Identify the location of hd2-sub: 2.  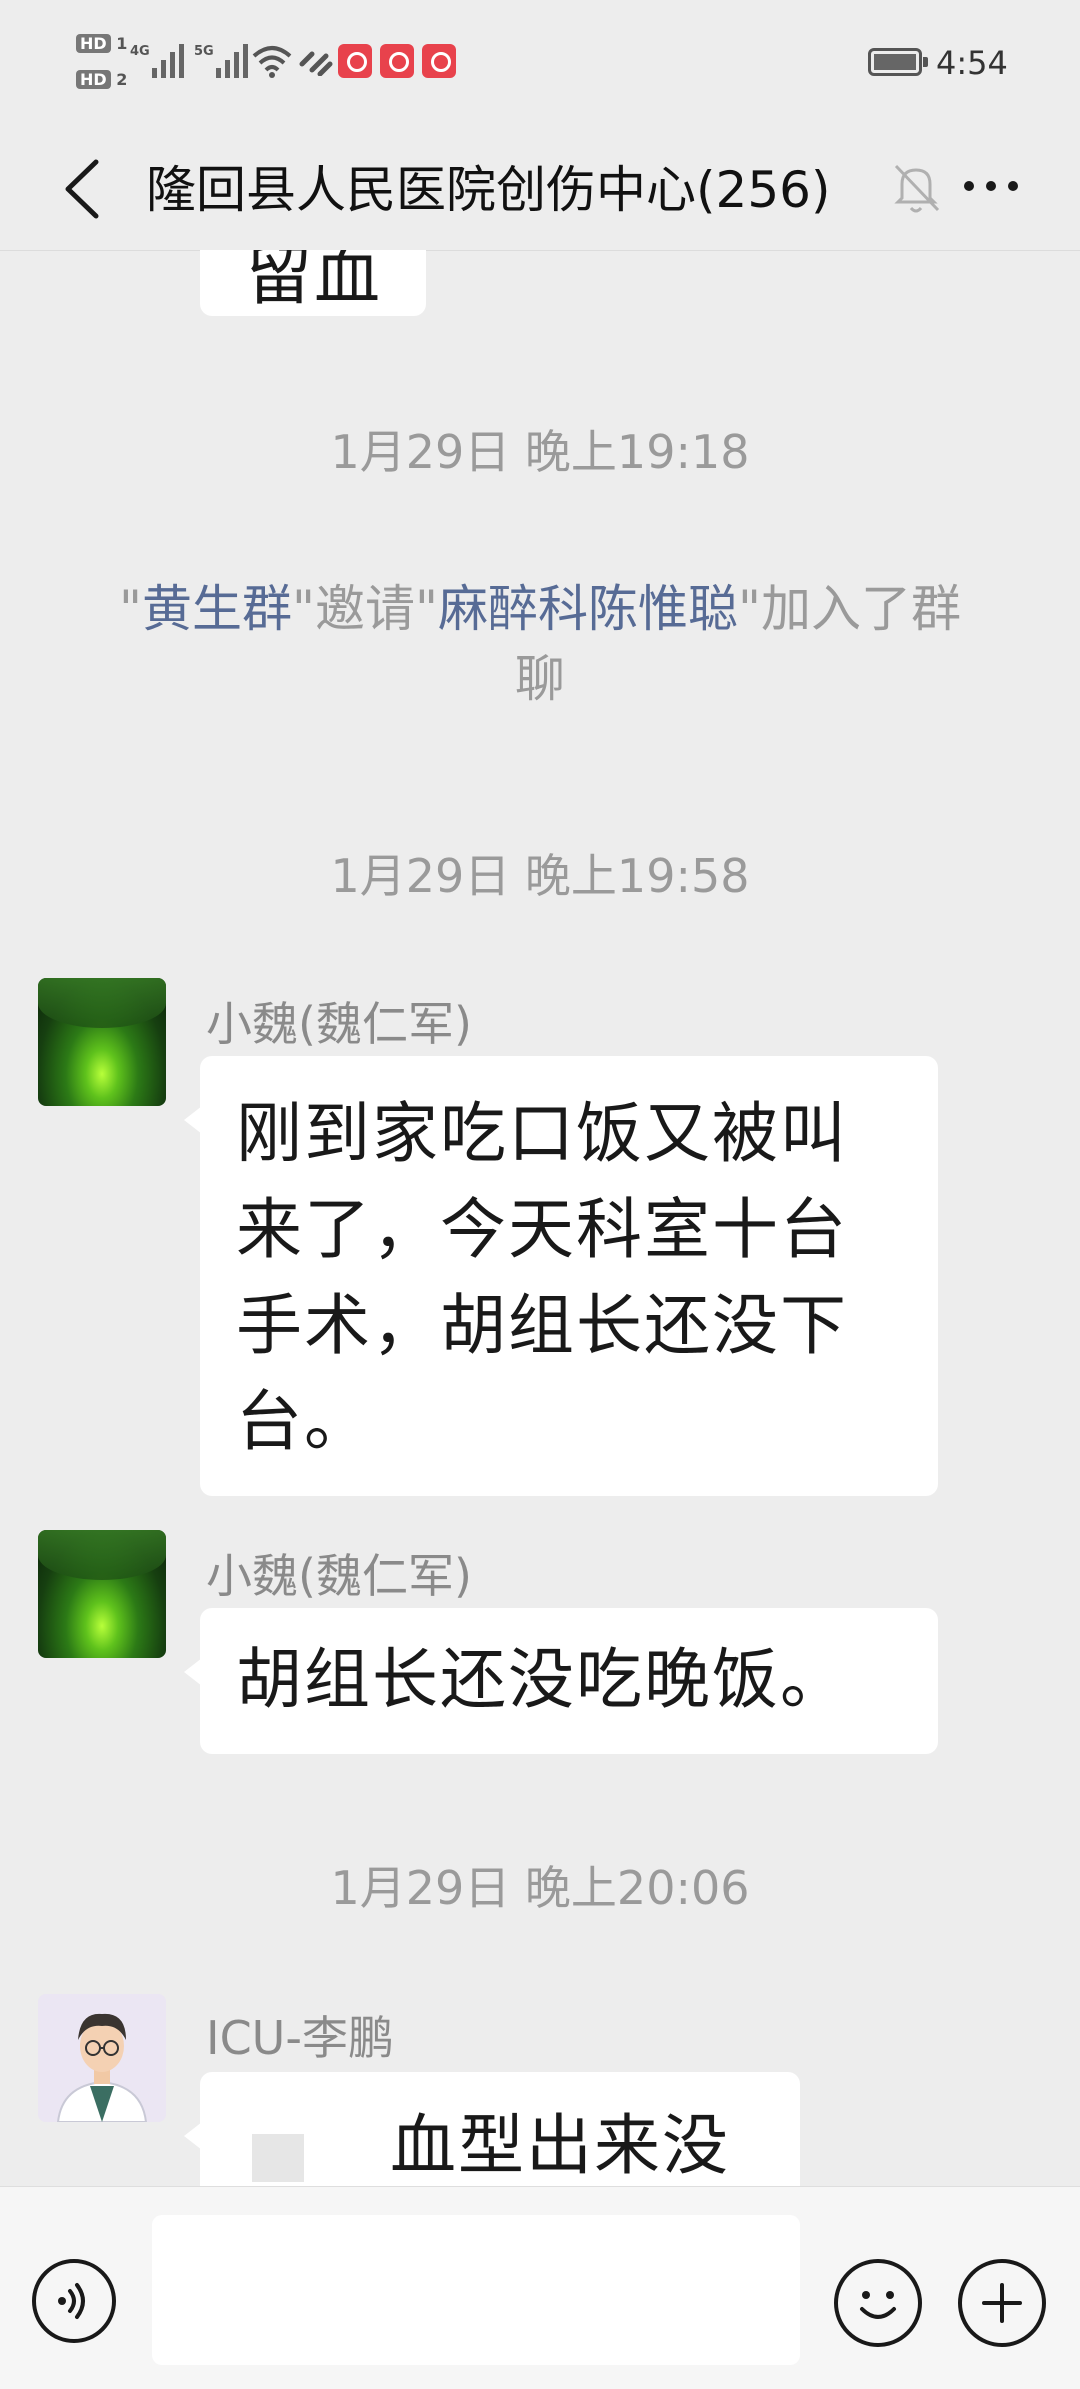
(122, 79).